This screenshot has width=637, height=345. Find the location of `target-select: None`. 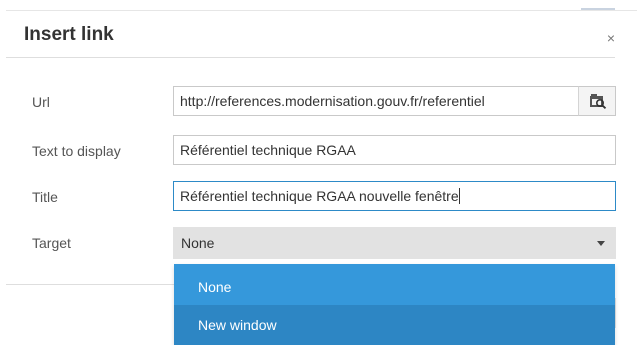

target-select: None is located at coordinates (394, 243).